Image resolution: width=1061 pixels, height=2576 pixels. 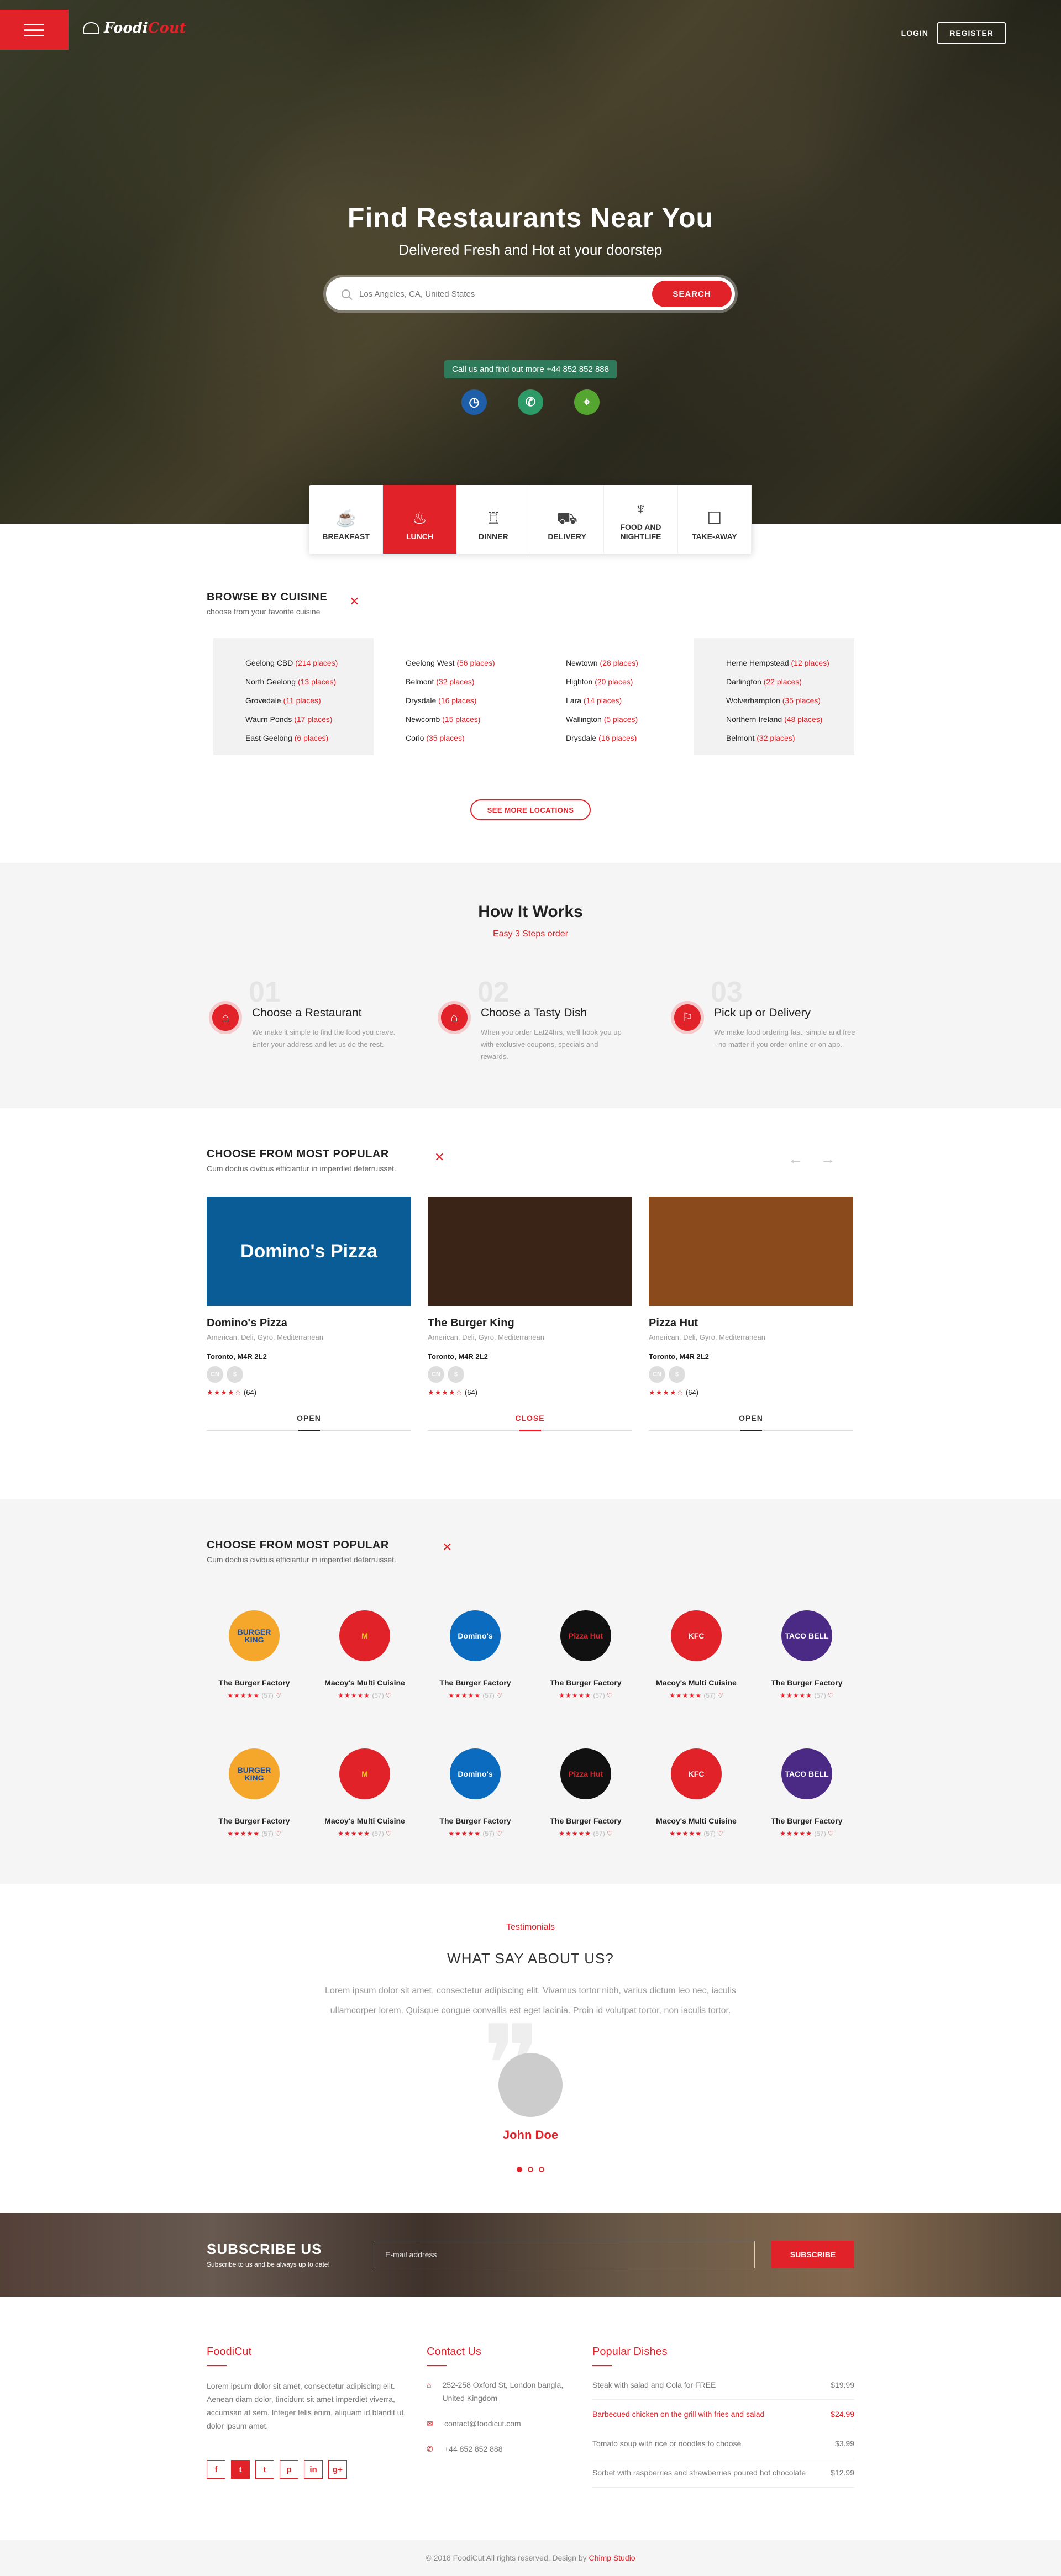 I want to click on tab-food-and-nightlife: ♆ FOOD AND NIGHTLIFE, so click(x=641, y=519).